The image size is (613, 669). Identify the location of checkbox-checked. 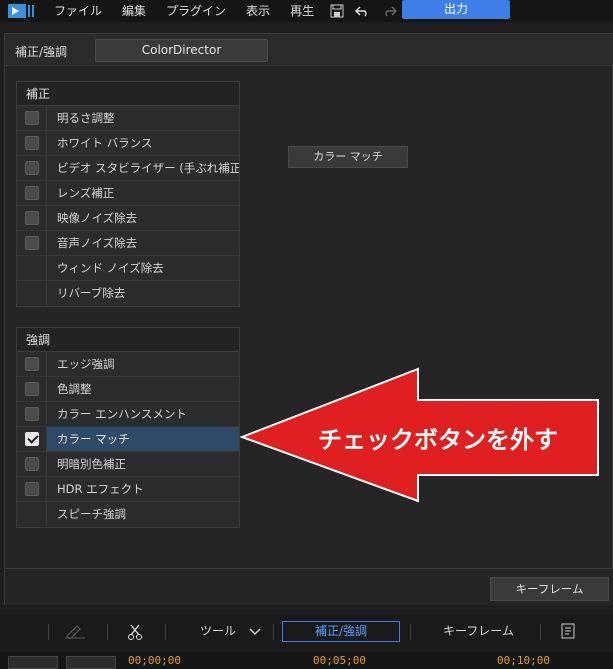
(31, 439).